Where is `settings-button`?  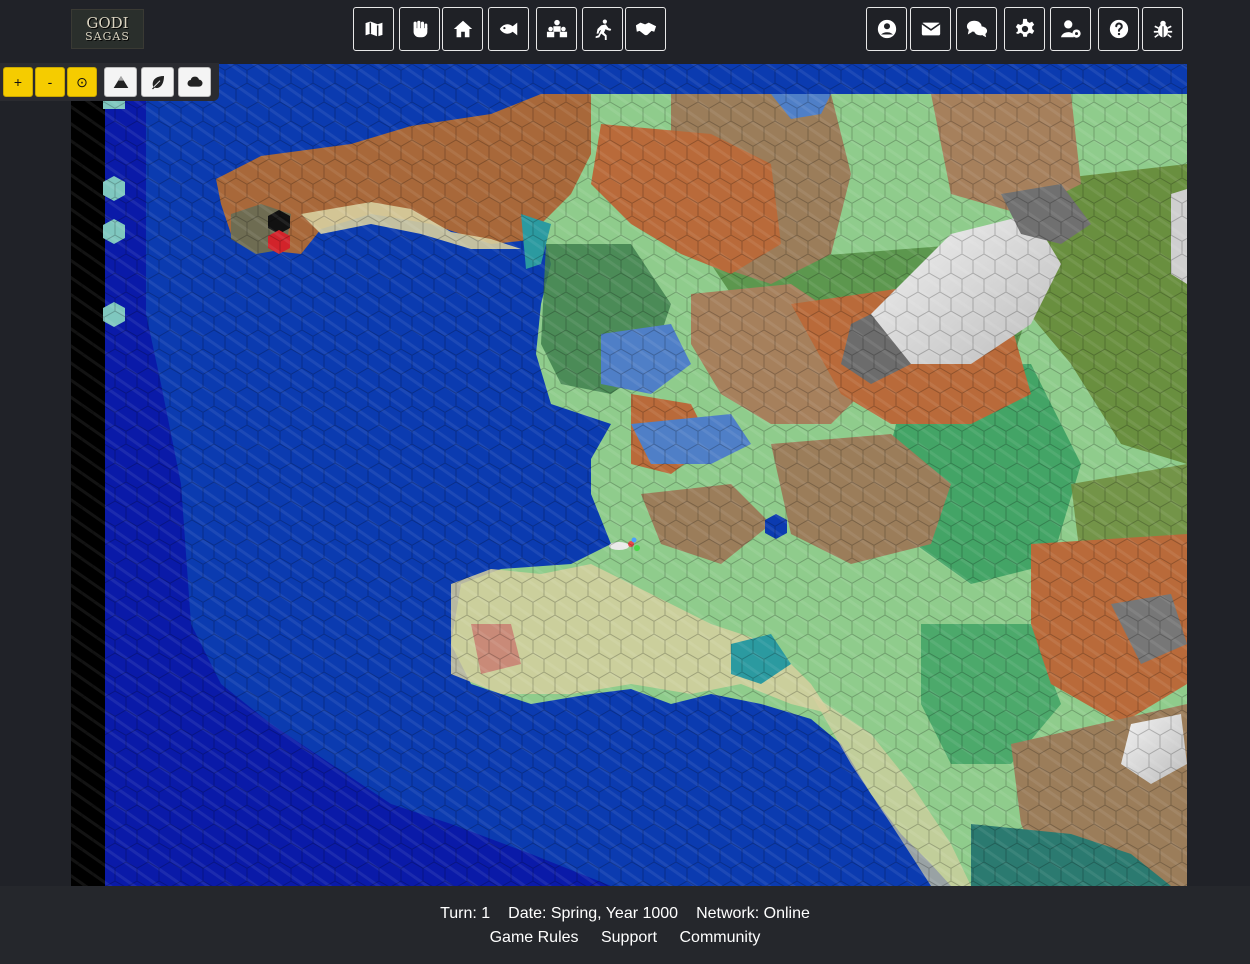
settings-button is located at coordinates (1024, 29).